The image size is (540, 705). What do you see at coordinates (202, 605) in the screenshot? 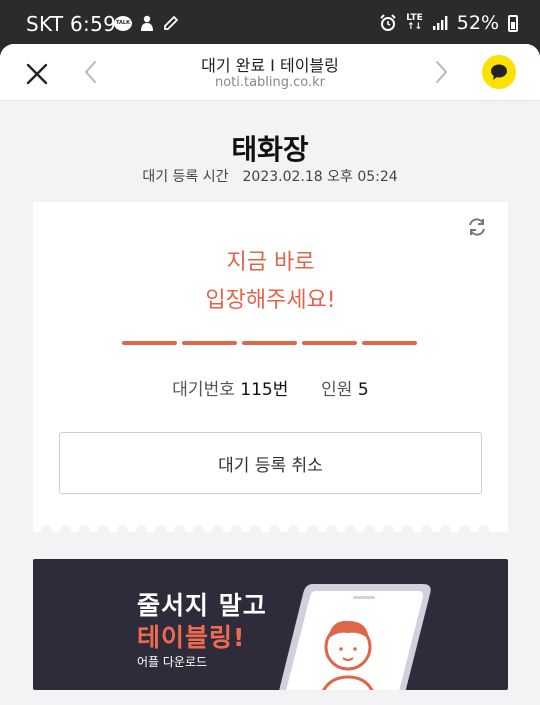
I see `banner-headline: 줄서지 말고` at bounding box center [202, 605].